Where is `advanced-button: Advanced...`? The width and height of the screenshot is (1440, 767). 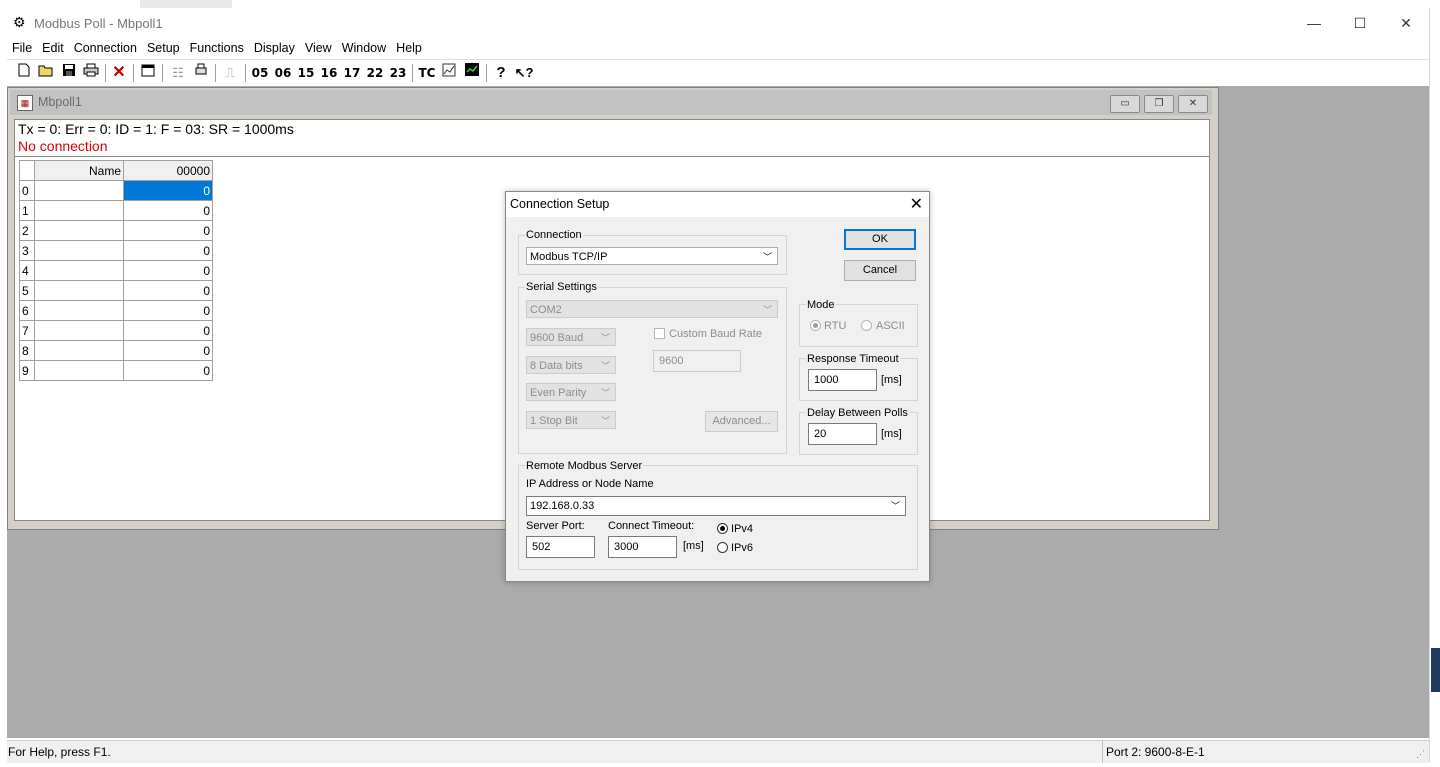 advanced-button: Advanced... is located at coordinates (741, 421).